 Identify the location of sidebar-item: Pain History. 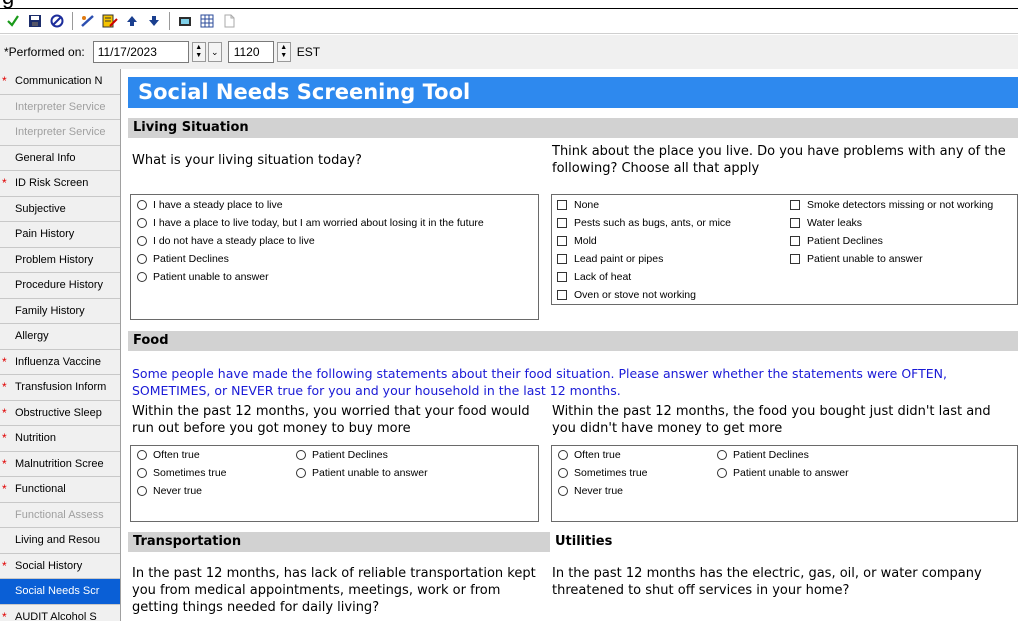
(60, 235).